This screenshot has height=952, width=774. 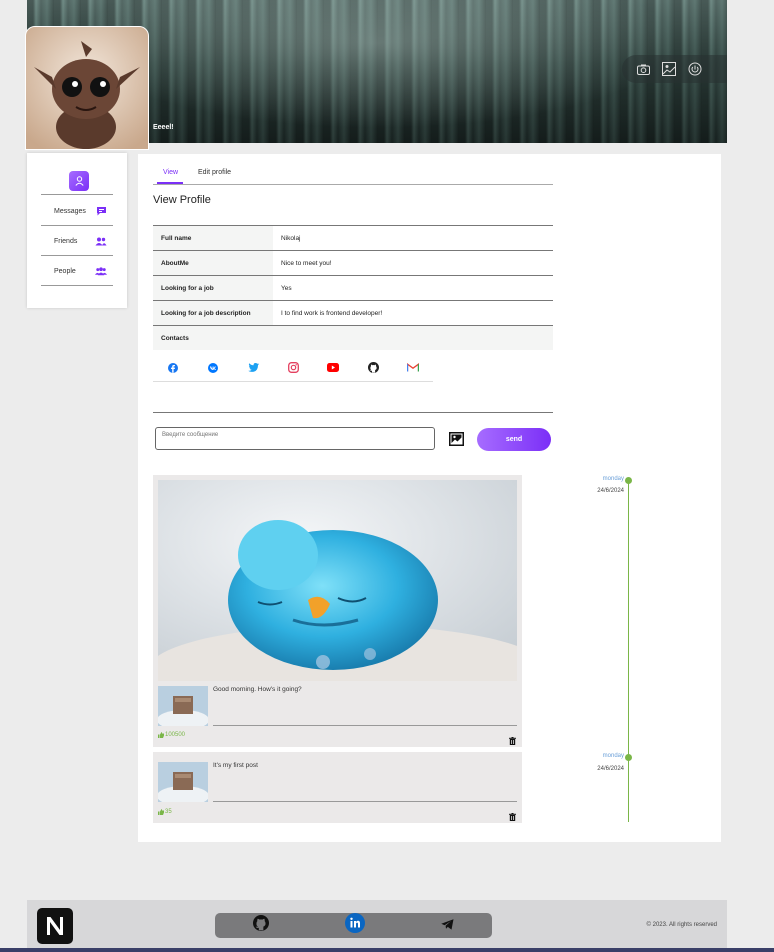 I want to click on user-icon, so click(x=79, y=181).